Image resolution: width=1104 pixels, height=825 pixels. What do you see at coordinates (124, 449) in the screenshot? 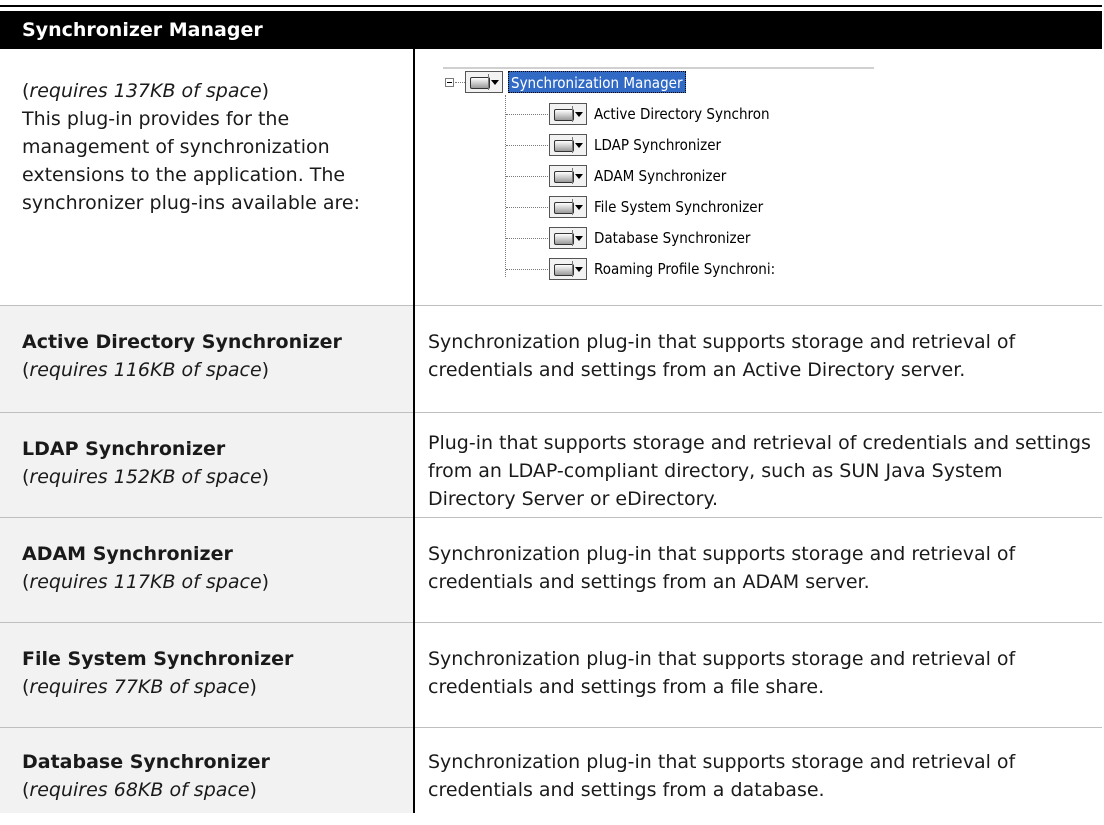
I see `plugin-name: LDAP Synchronizer` at bounding box center [124, 449].